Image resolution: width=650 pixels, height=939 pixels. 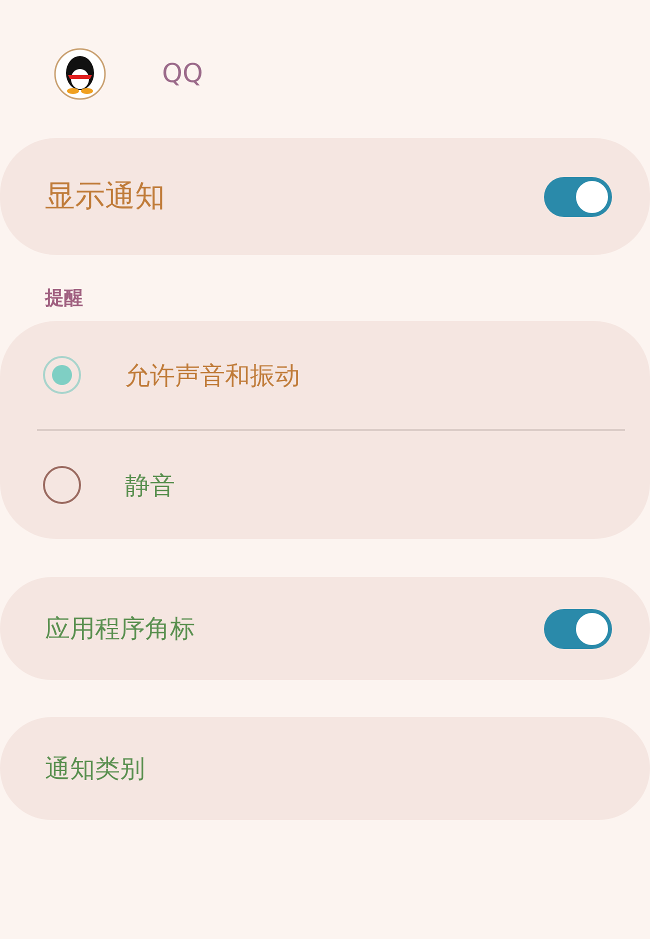 What do you see at coordinates (105, 197) in the screenshot?
I see `setting-label: 显示通知` at bounding box center [105, 197].